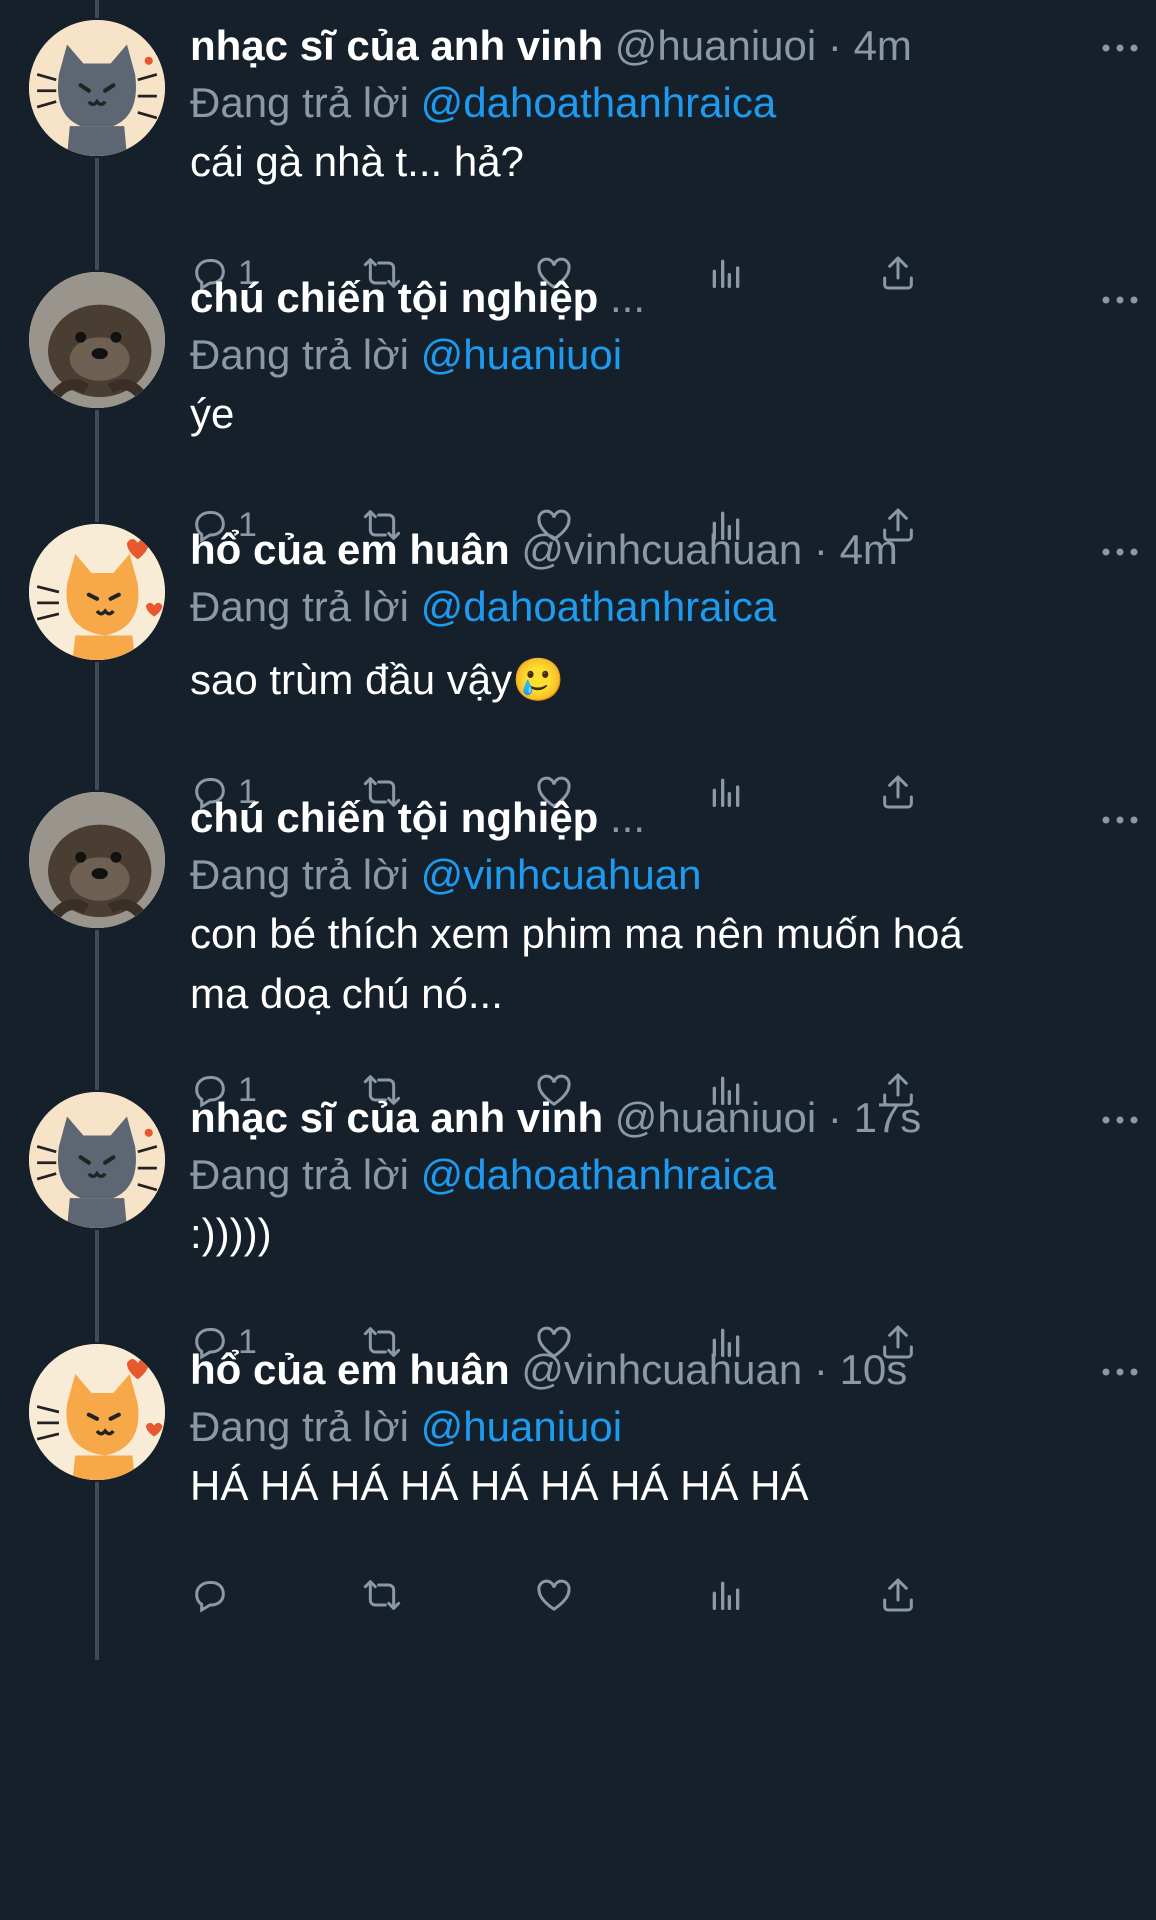  I want to click on tweet-text-line: con bé thích xem phim ma nên muốn hoá, so click(576, 933).